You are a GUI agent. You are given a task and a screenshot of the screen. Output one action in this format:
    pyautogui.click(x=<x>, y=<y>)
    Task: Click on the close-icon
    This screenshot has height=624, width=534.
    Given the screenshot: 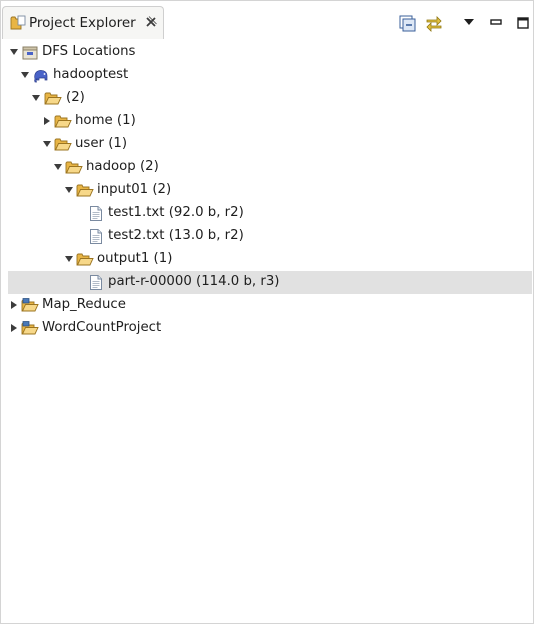 What is the action you would take?
    pyautogui.click(x=151, y=22)
    